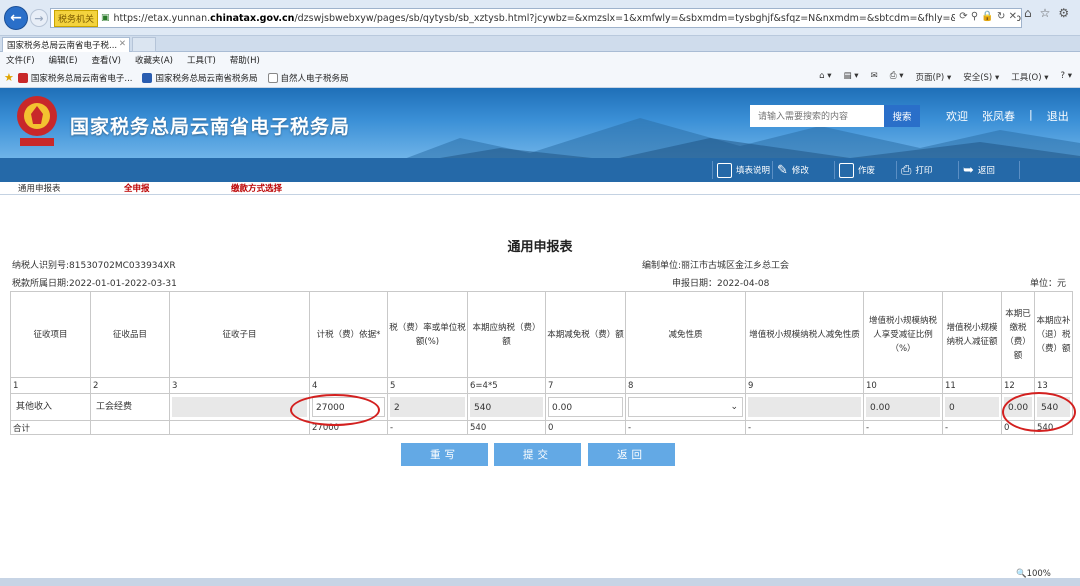  I want to click on small-scale-reduction-nature, so click(804, 407).